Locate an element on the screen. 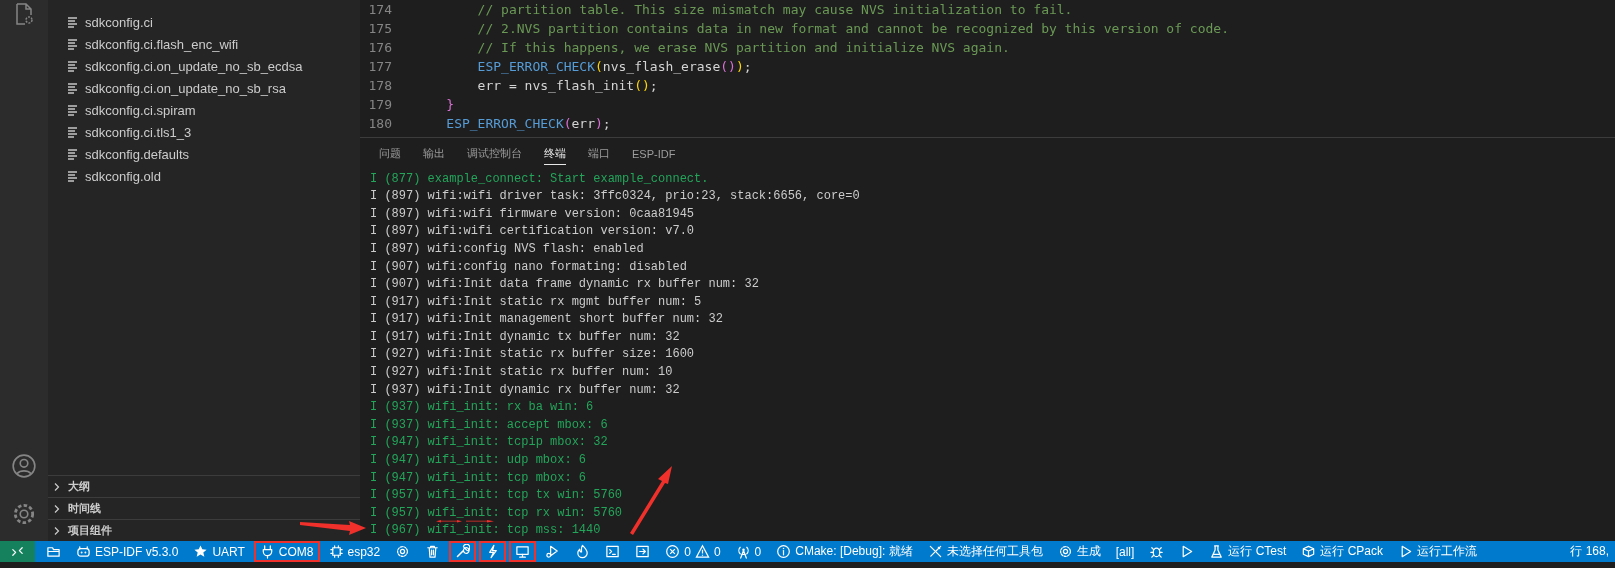 The width and height of the screenshot is (1615, 568). cursor-position-button: 行 168, is located at coordinates (1589, 551).